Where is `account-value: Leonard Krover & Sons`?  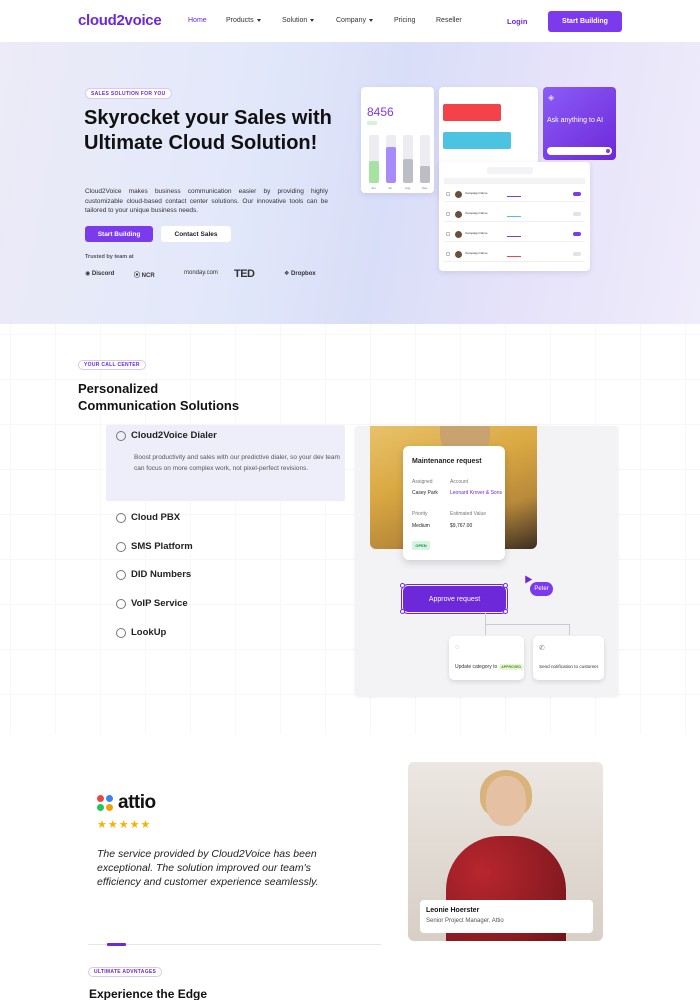
account-value: Leonard Krover & Sons is located at coordinates (476, 493).